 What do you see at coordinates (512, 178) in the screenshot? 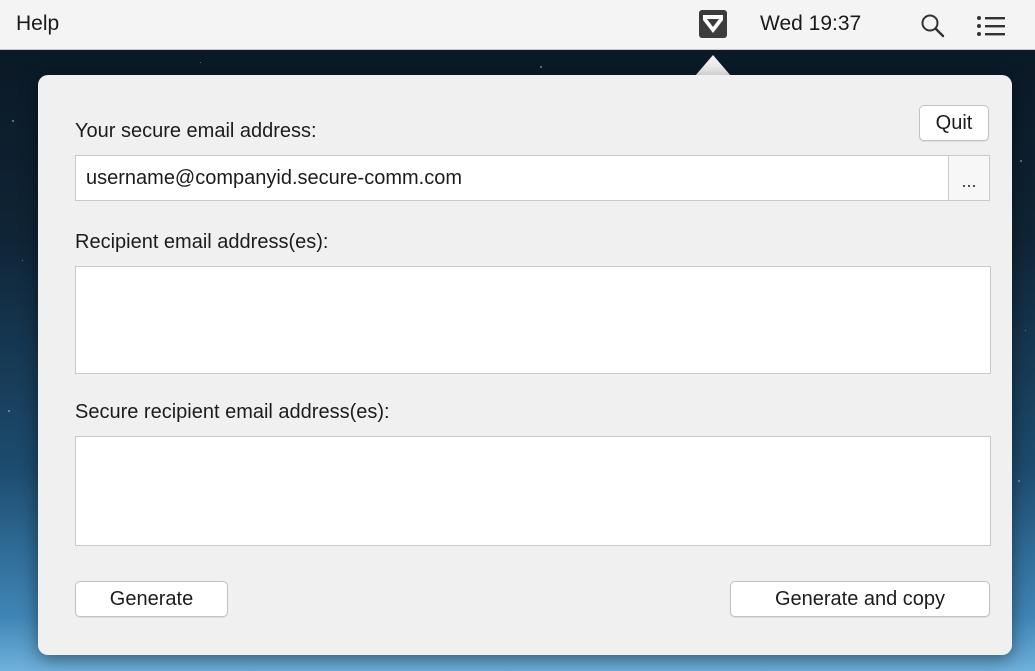
I see `sender-address-input` at bounding box center [512, 178].